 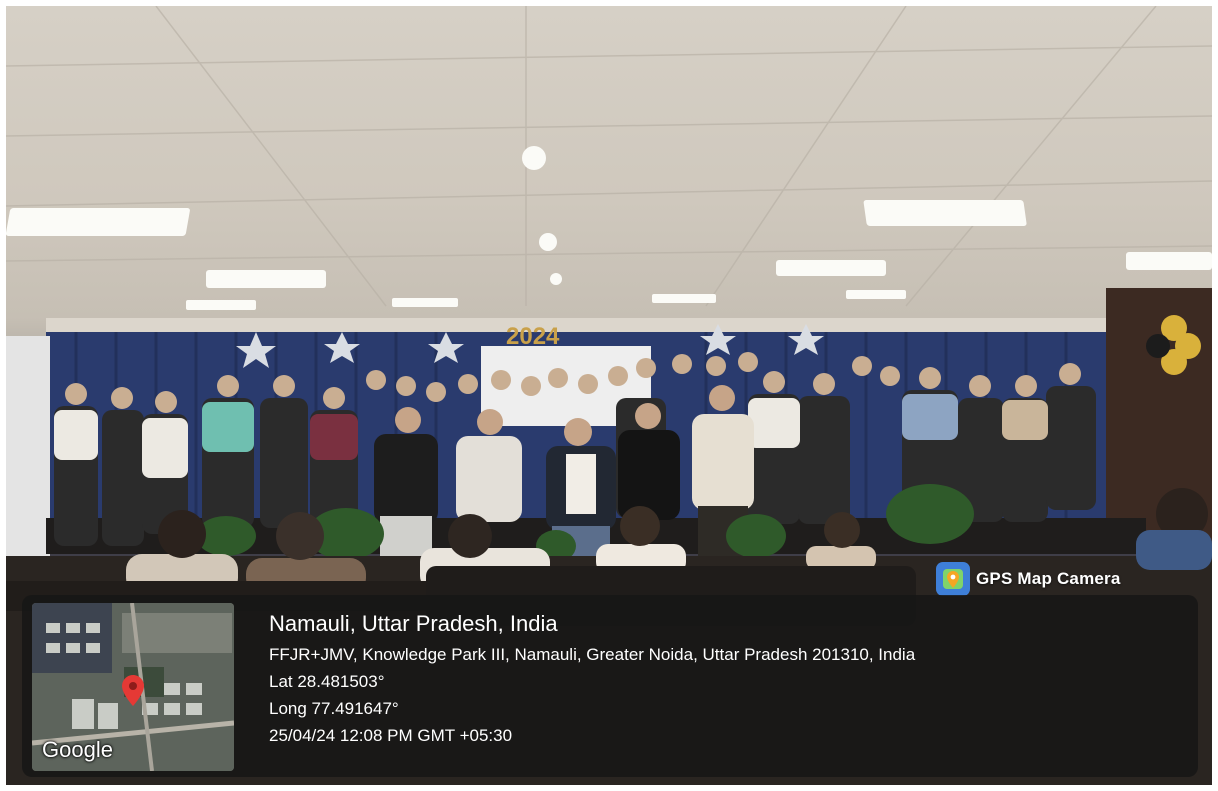 What do you see at coordinates (1048, 578) in the screenshot?
I see `gps-badge-label: GPS Map Camera` at bounding box center [1048, 578].